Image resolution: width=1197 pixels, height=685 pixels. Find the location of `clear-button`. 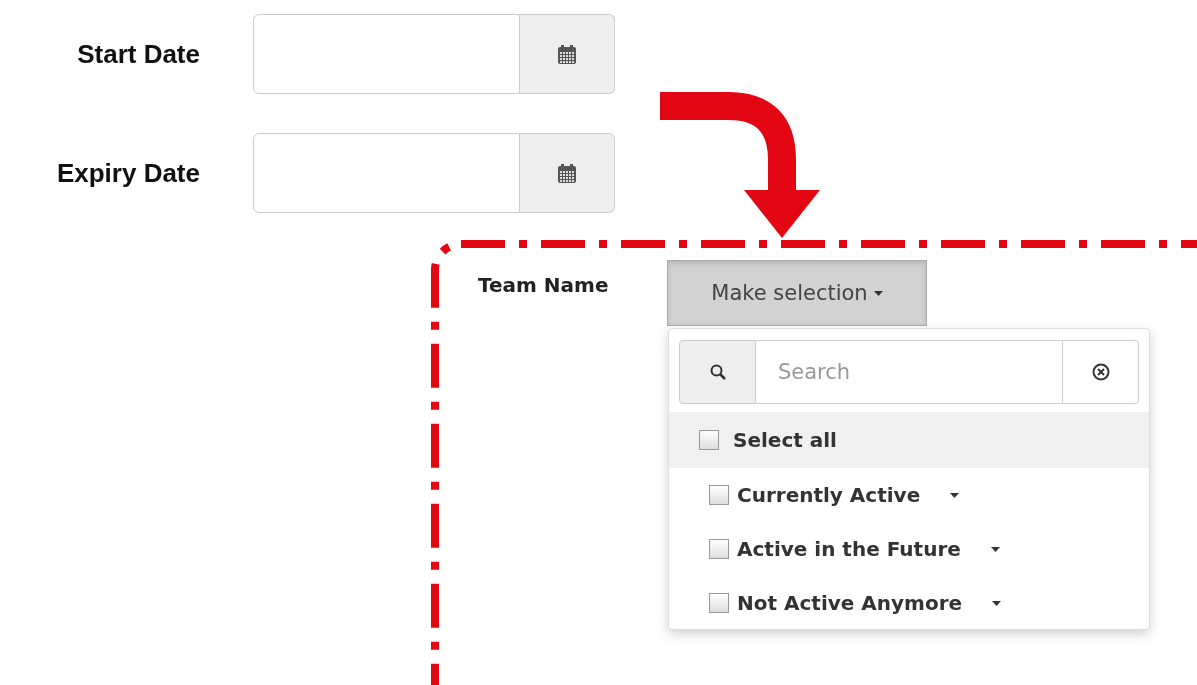

clear-button is located at coordinates (1100, 372).